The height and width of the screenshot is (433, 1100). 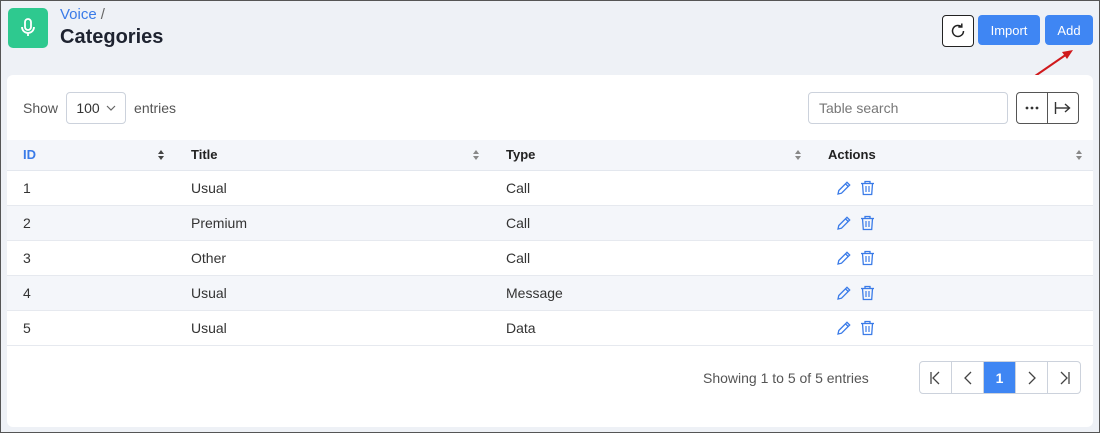 I want to click on import-button: Import, so click(x=1009, y=30).